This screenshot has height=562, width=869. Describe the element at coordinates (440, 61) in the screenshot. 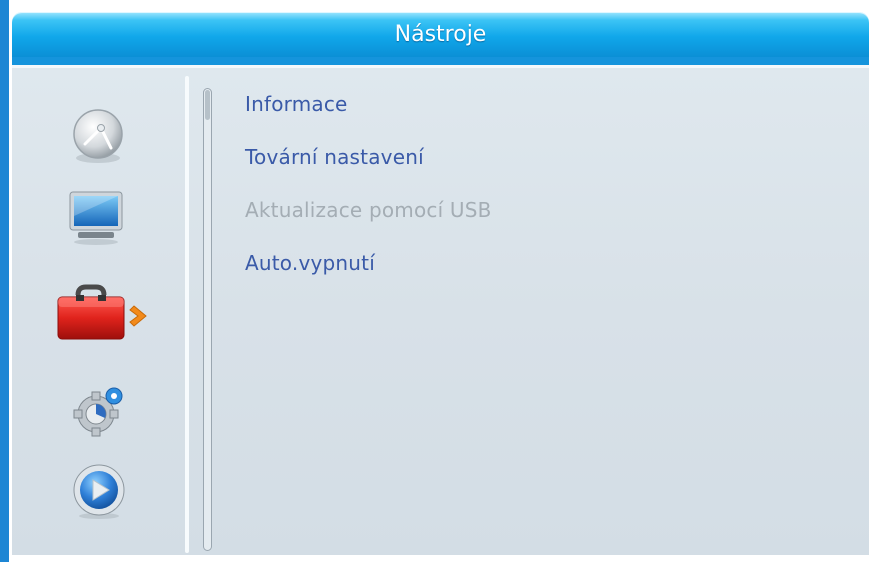

I see `title-underline` at that location.